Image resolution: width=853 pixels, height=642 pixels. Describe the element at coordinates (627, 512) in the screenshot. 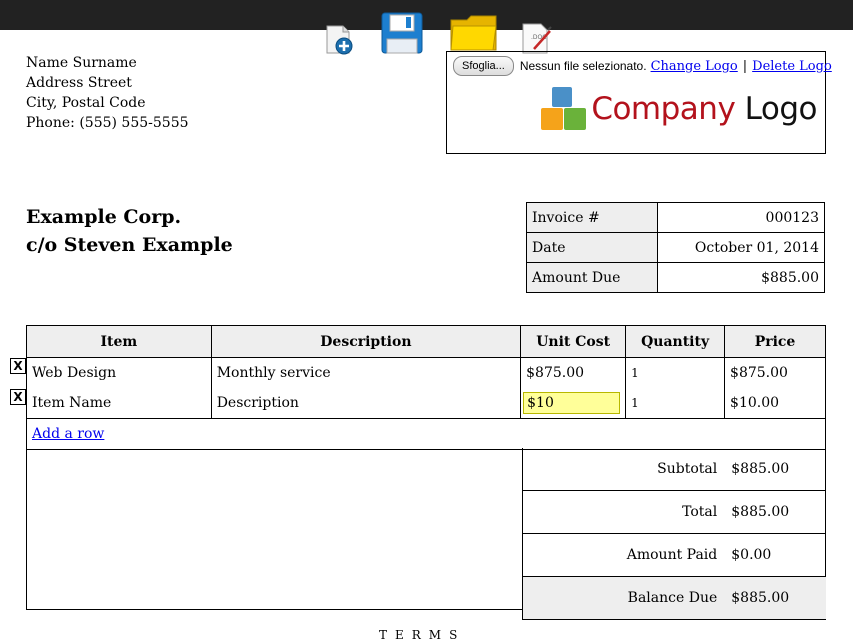

I see `total-label: Total` at that location.